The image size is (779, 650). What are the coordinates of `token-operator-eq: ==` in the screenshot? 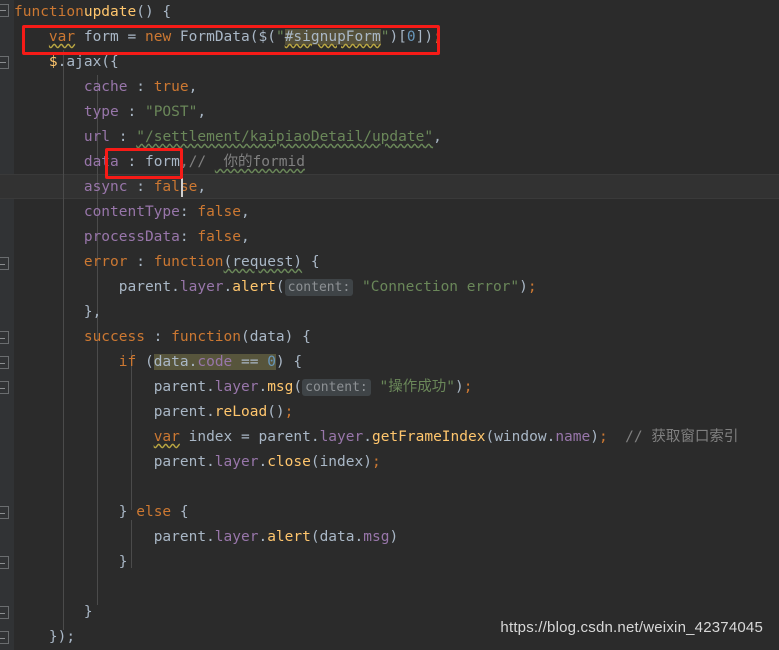 It's located at (250, 362).